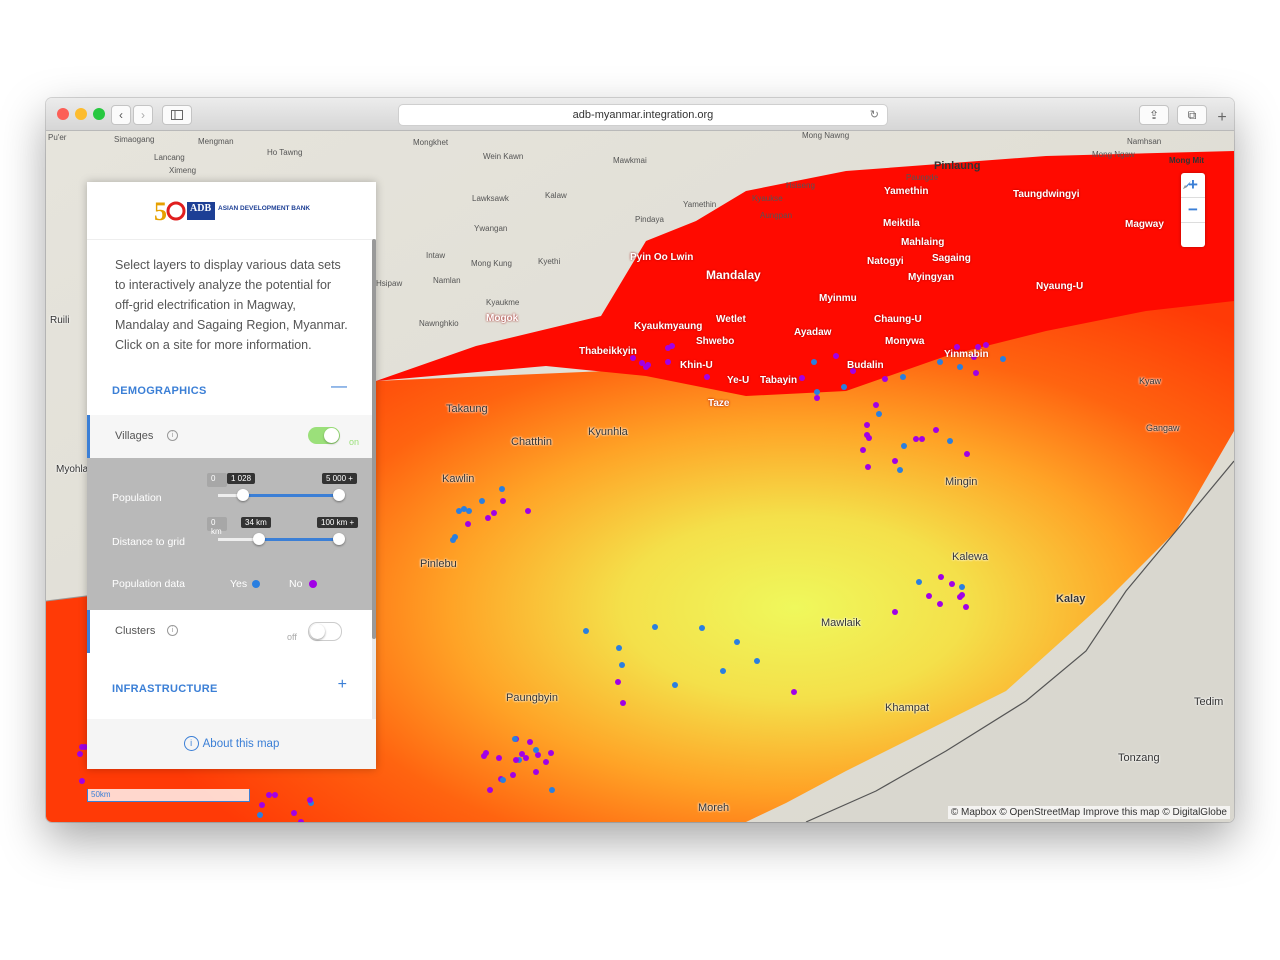 The image size is (1280, 960). Describe the element at coordinates (172, 435) in the screenshot. I see `info-icon: i` at that location.